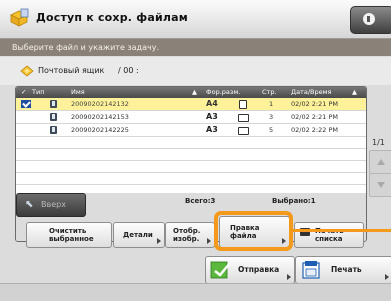 This screenshot has width=391, height=301. I want to click on print-button: Печать, so click(343, 270).